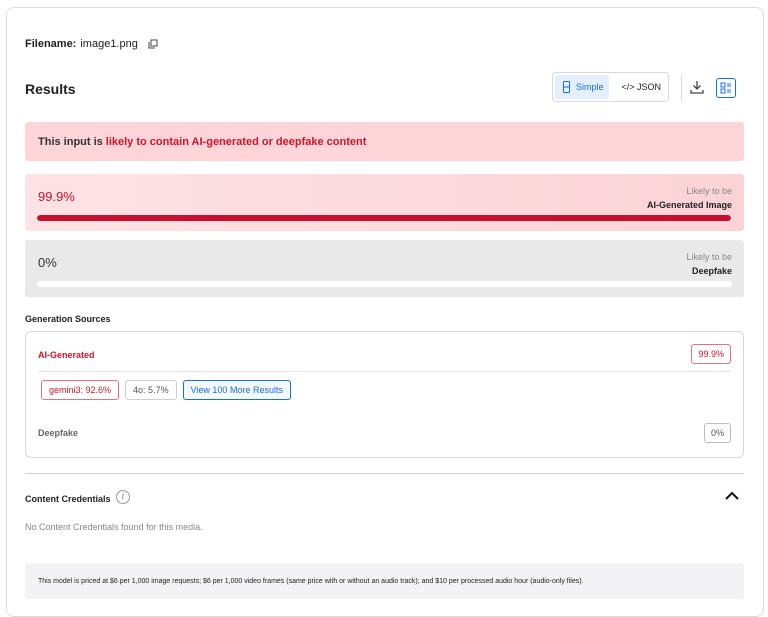 The width and height of the screenshot is (768, 617). I want to click on source-chip: gemini3: 92.6%, so click(80, 390).